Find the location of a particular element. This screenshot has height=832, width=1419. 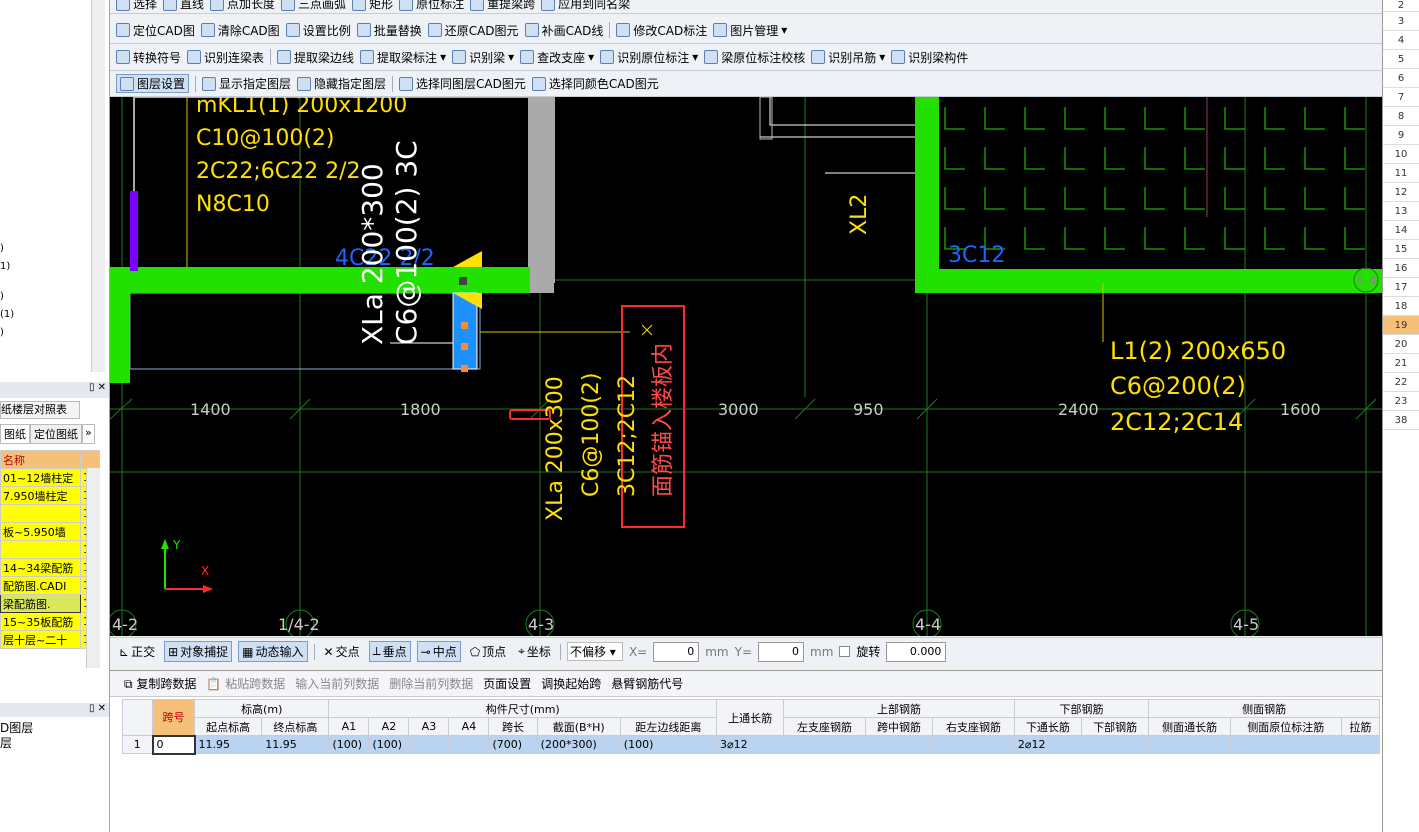

tool-arc: 三点画弧 is located at coordinates (313, 6).